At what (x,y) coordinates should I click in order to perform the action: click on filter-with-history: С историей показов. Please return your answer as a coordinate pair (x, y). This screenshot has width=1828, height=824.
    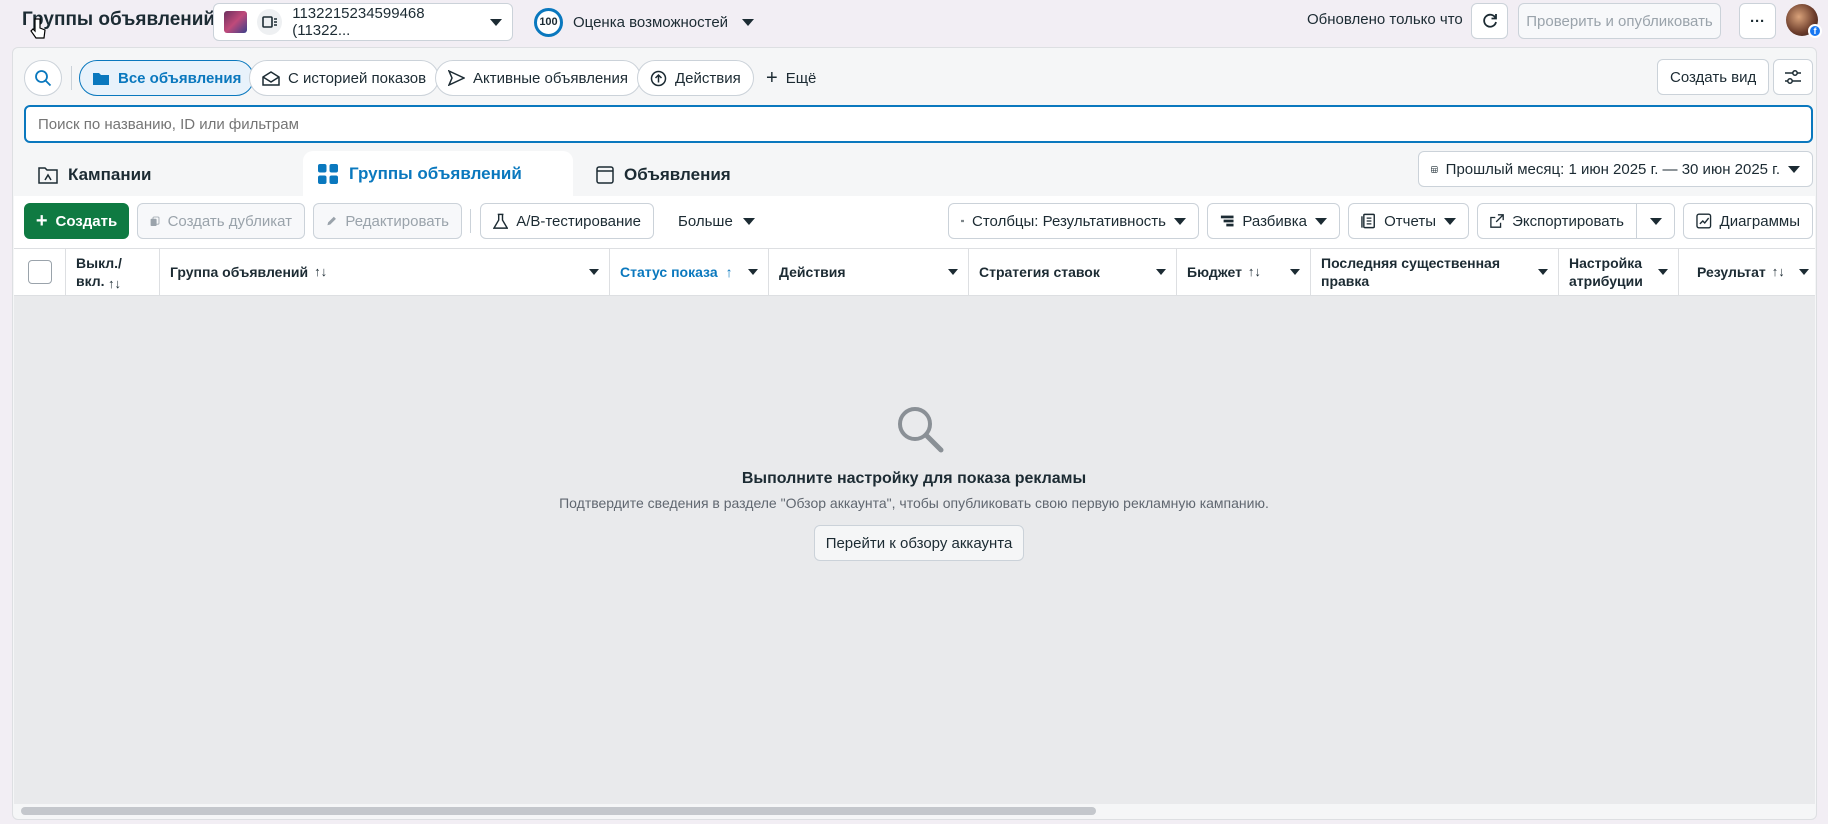
    Looking at the image, I should click on (344, 78).